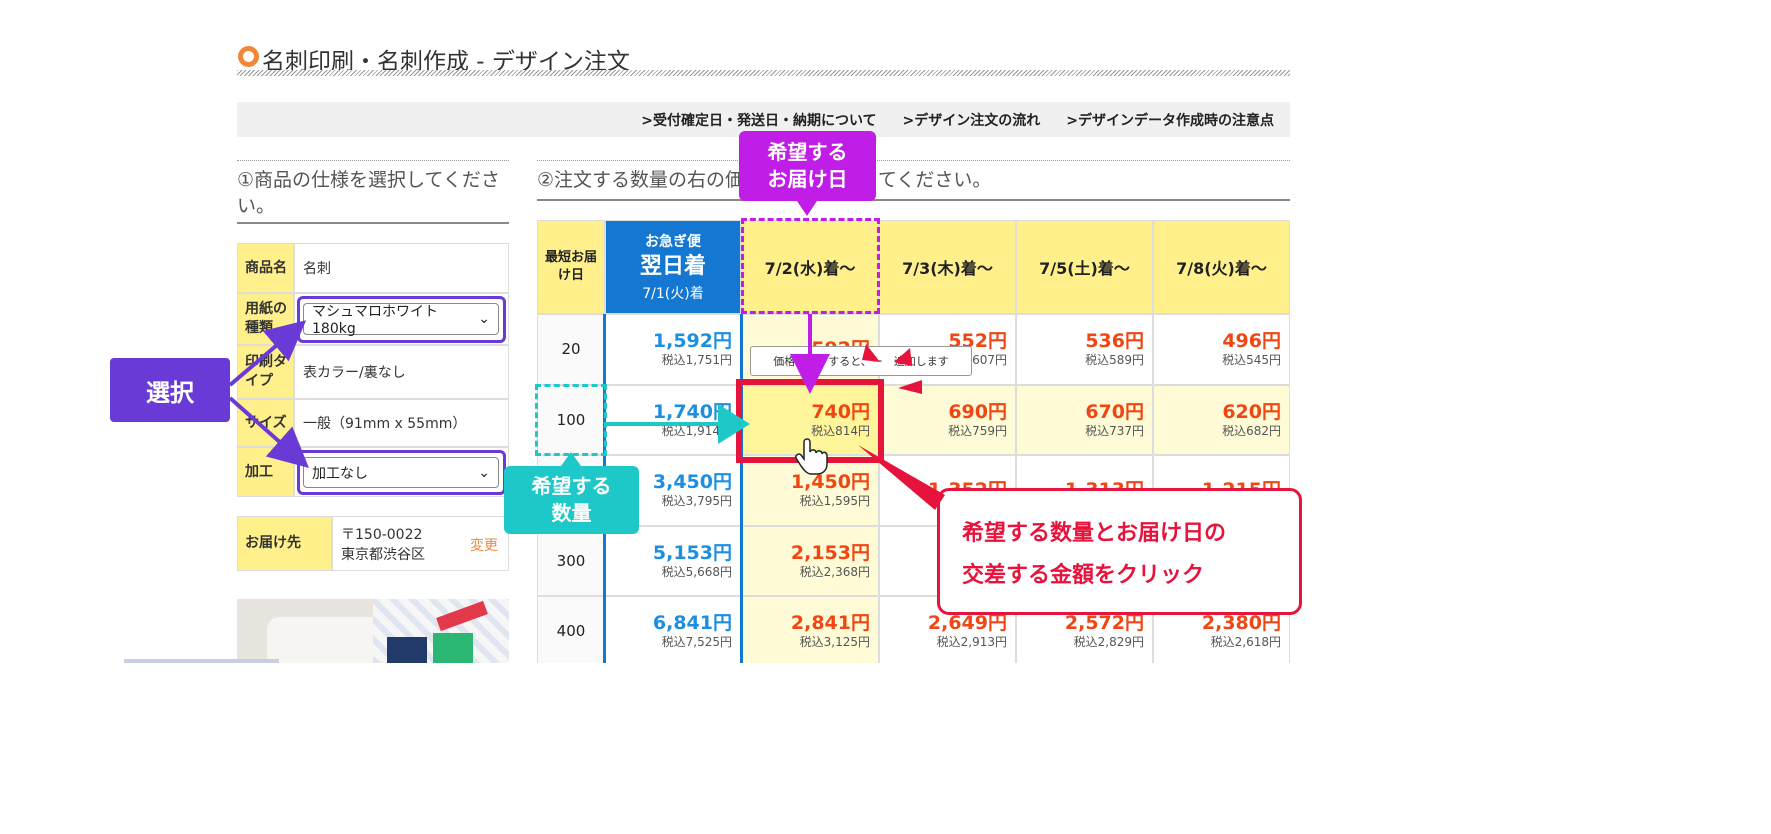 This screenshot has width=1771, height=834. What do you see at coordinates (811, 456) in the screenshot?
I see `hand-cursor-icon` at bounding box center [811, 456].